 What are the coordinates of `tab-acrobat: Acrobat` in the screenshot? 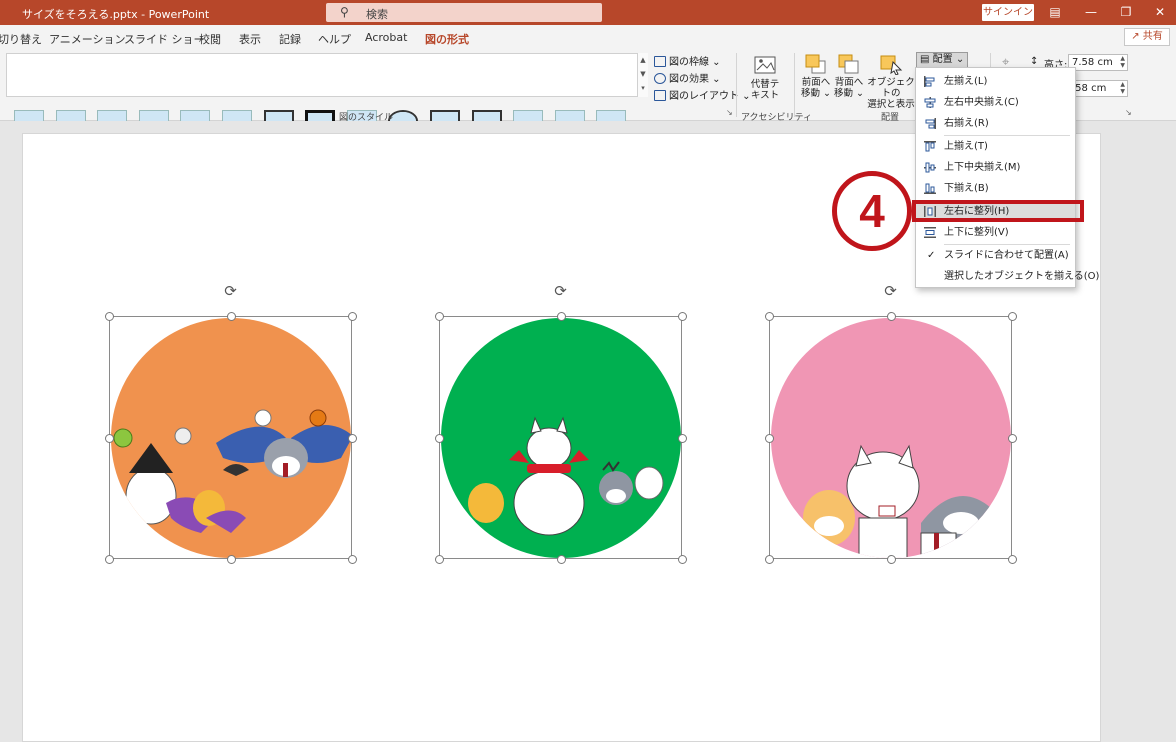 It's located at (386, 37).